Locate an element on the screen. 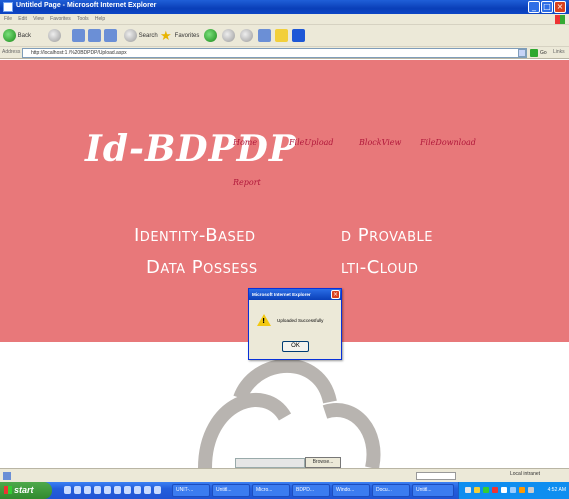 Image resolution: width=569 pixels, height=499 pixels. file-path-input is located at coordinates (270, 463).